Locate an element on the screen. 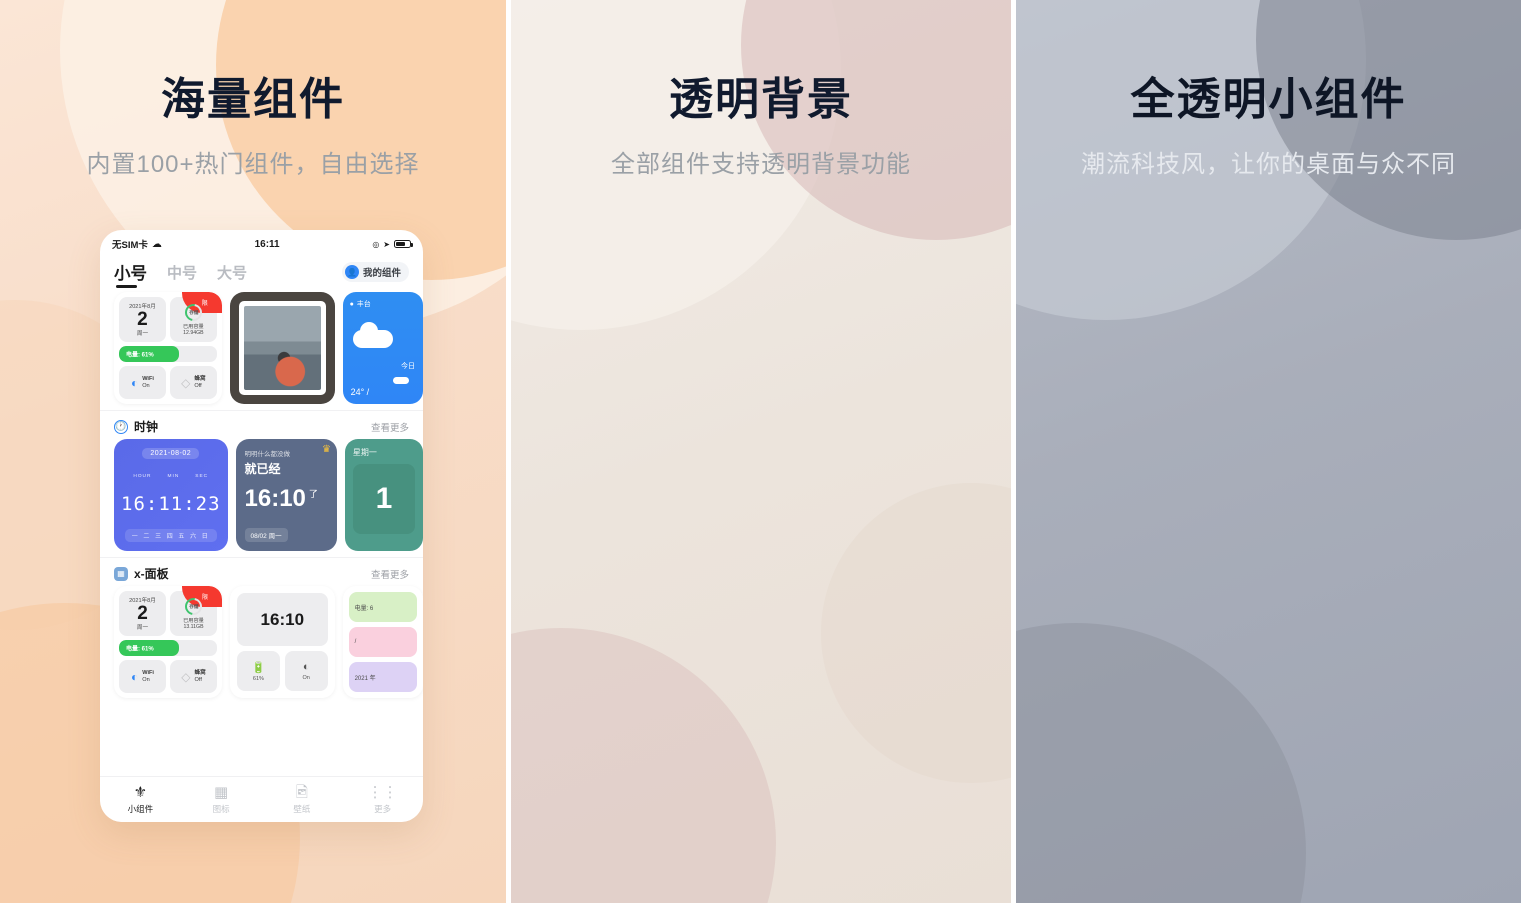 The width and height of the screenshot is (1528, 903). label-min: MIN is located at coordinates (173, 477).